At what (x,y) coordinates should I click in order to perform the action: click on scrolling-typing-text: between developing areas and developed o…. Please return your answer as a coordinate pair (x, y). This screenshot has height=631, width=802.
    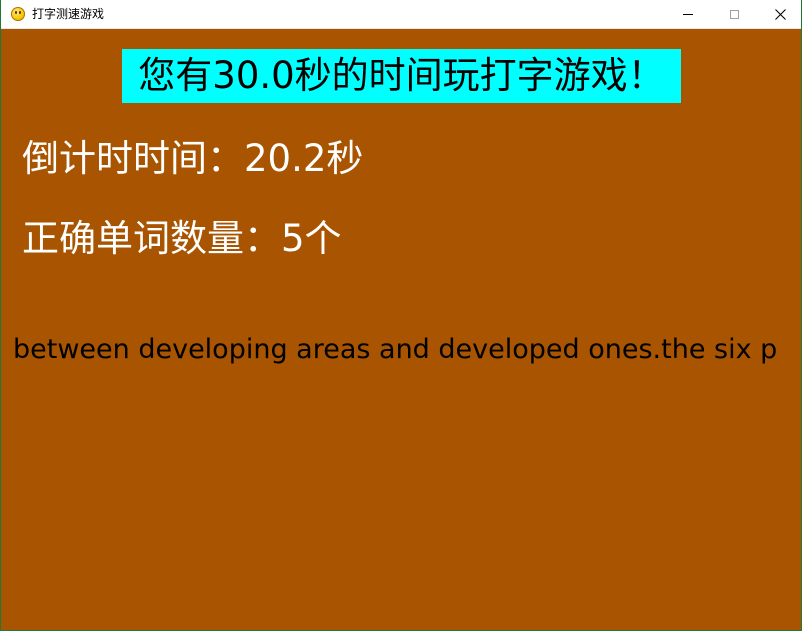
    Looking at the image, I should click on (395, 349).